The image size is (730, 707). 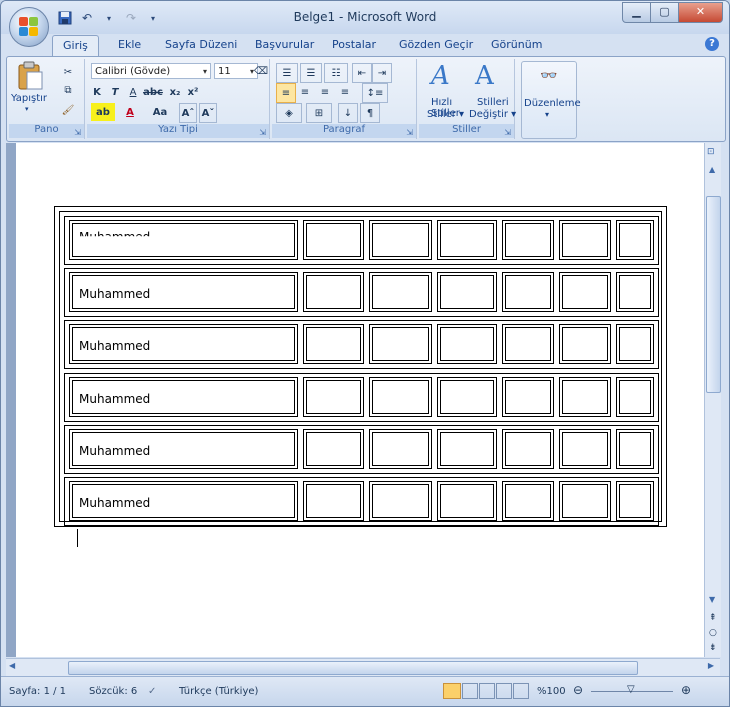 What do you see at coordinates (133, 92) in the screenshot?
I see `underline-icon: A` at bounding box center [133, 92].